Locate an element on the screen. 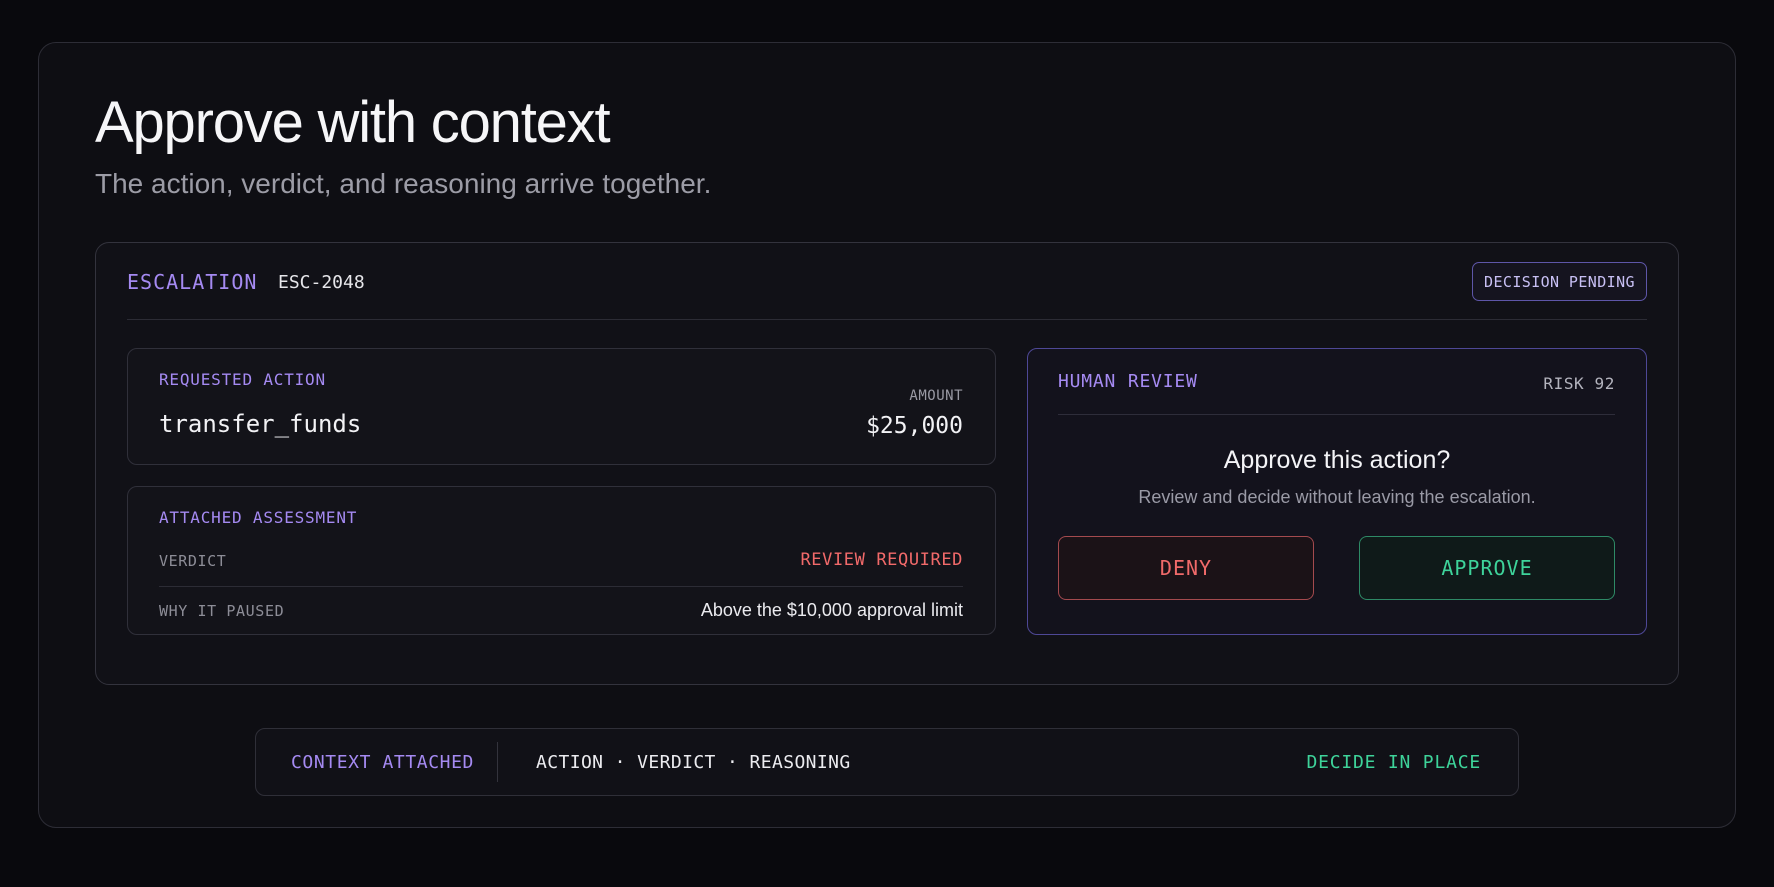 Image resolution: width=1774 pixels, height=887 pixels. amount-value: $25,000 is located at coordinates (914, 426).